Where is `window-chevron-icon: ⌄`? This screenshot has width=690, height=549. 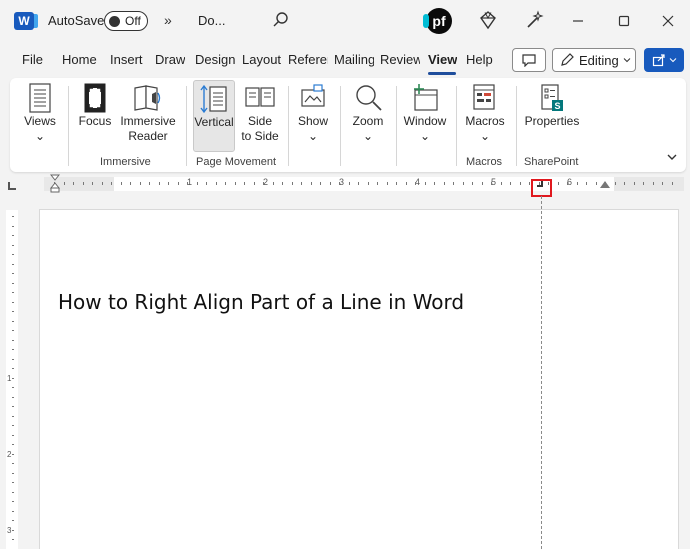 window-chevron-icon: ⌄ is located at coordinates (425, 136).